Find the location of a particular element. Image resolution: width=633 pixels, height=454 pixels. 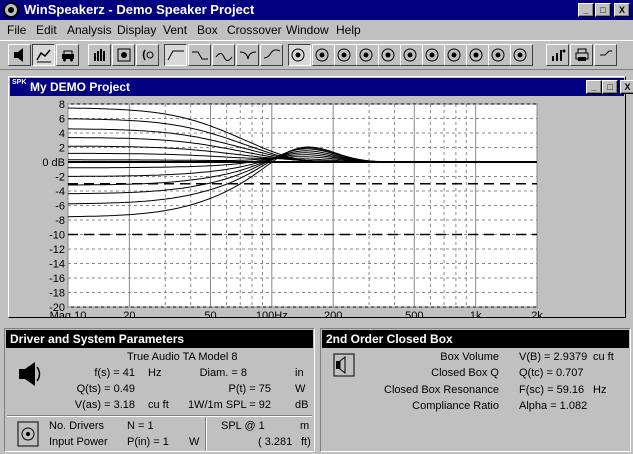

car-audio-button is located at coordinates (67, 55).